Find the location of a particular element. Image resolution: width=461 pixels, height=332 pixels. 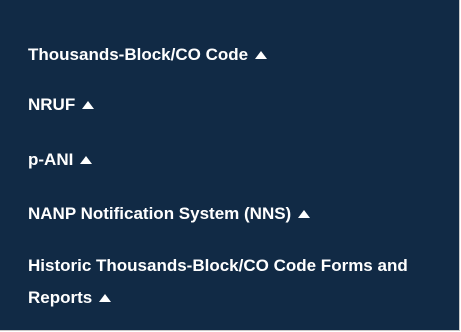

menu-item-label: Thousands-Block/CO Code is located at coordinates (138, 54).